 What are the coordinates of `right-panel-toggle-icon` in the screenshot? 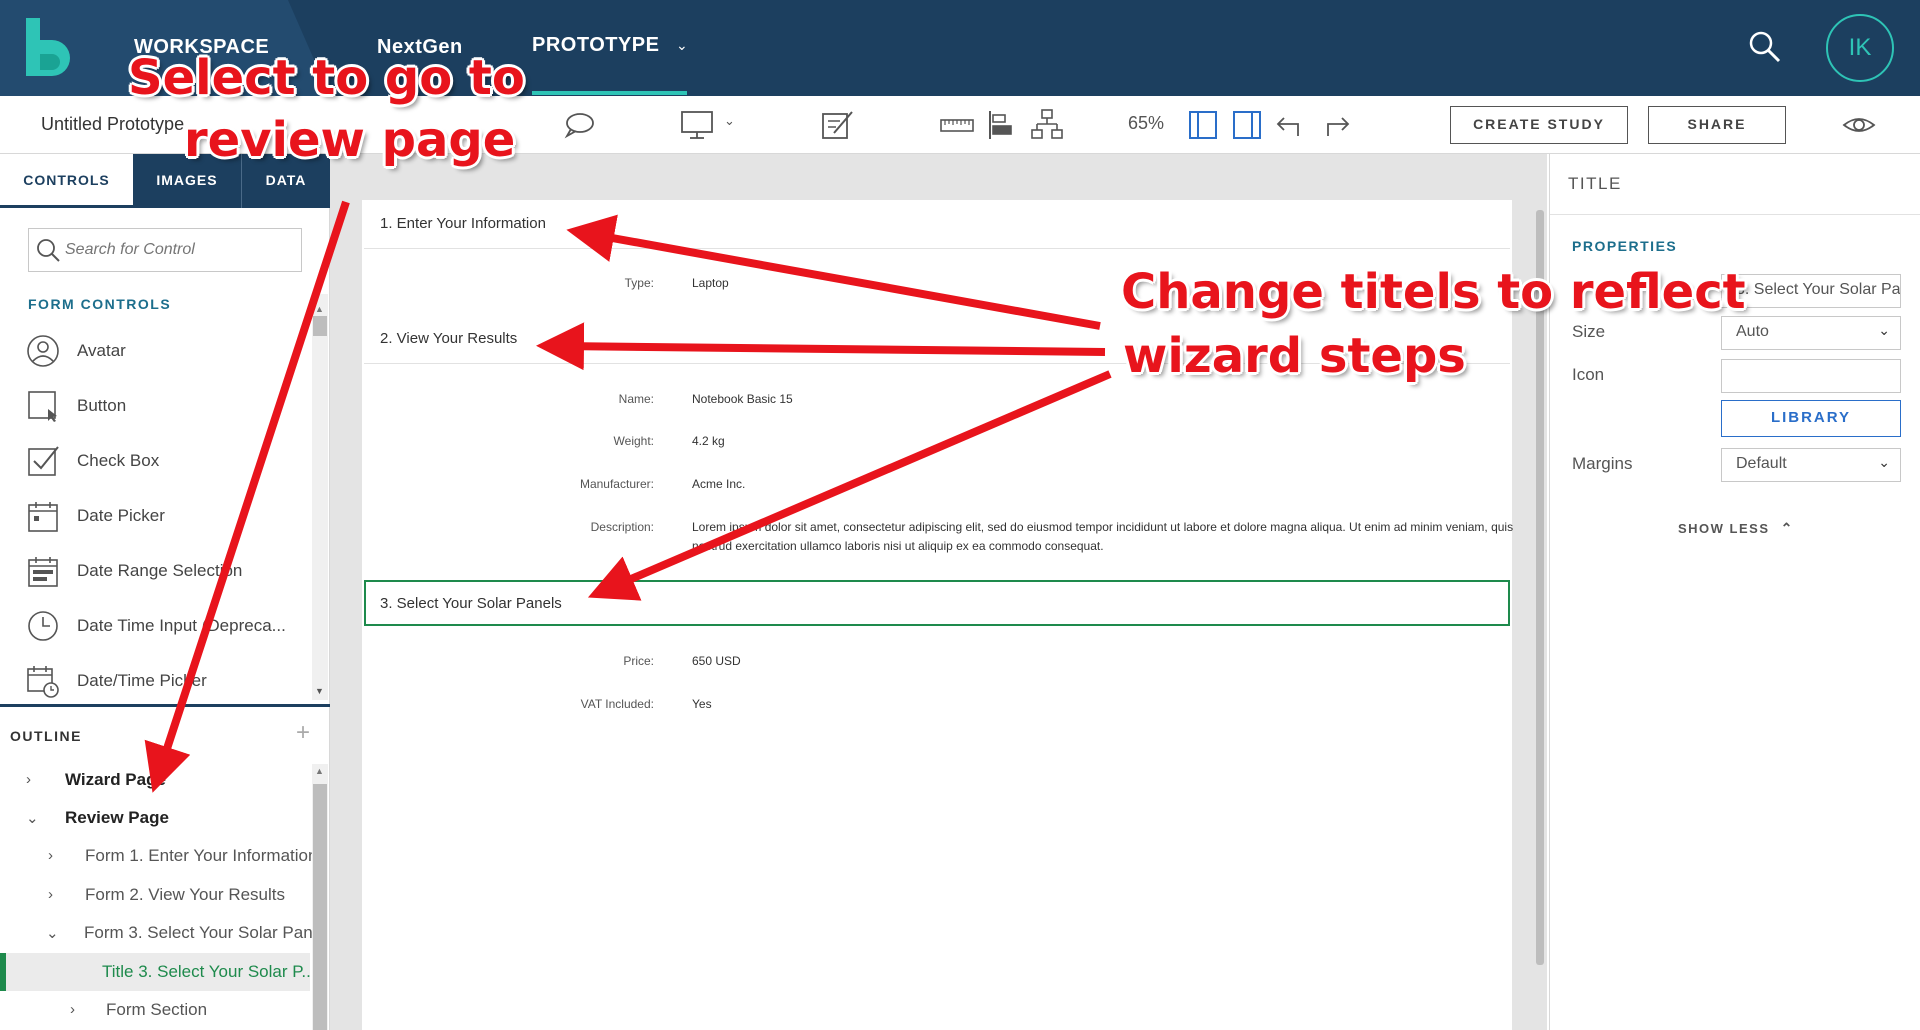 It's located at (1247, 125).